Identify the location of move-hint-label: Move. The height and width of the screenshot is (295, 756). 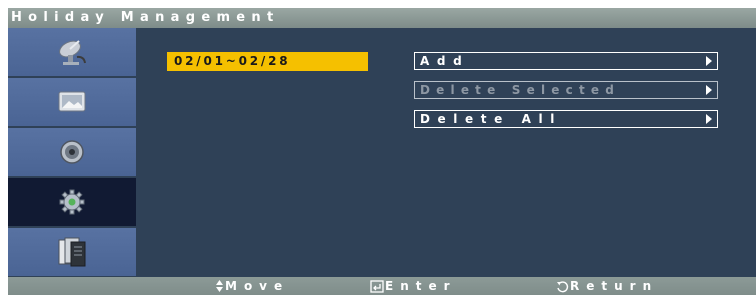
(257, 286).